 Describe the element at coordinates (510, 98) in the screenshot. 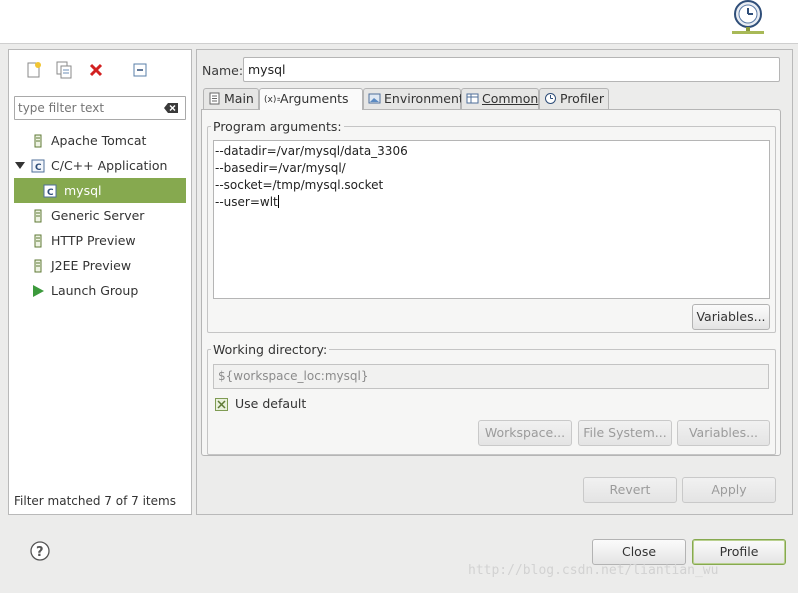

I see `tab-label: Common` at that location.